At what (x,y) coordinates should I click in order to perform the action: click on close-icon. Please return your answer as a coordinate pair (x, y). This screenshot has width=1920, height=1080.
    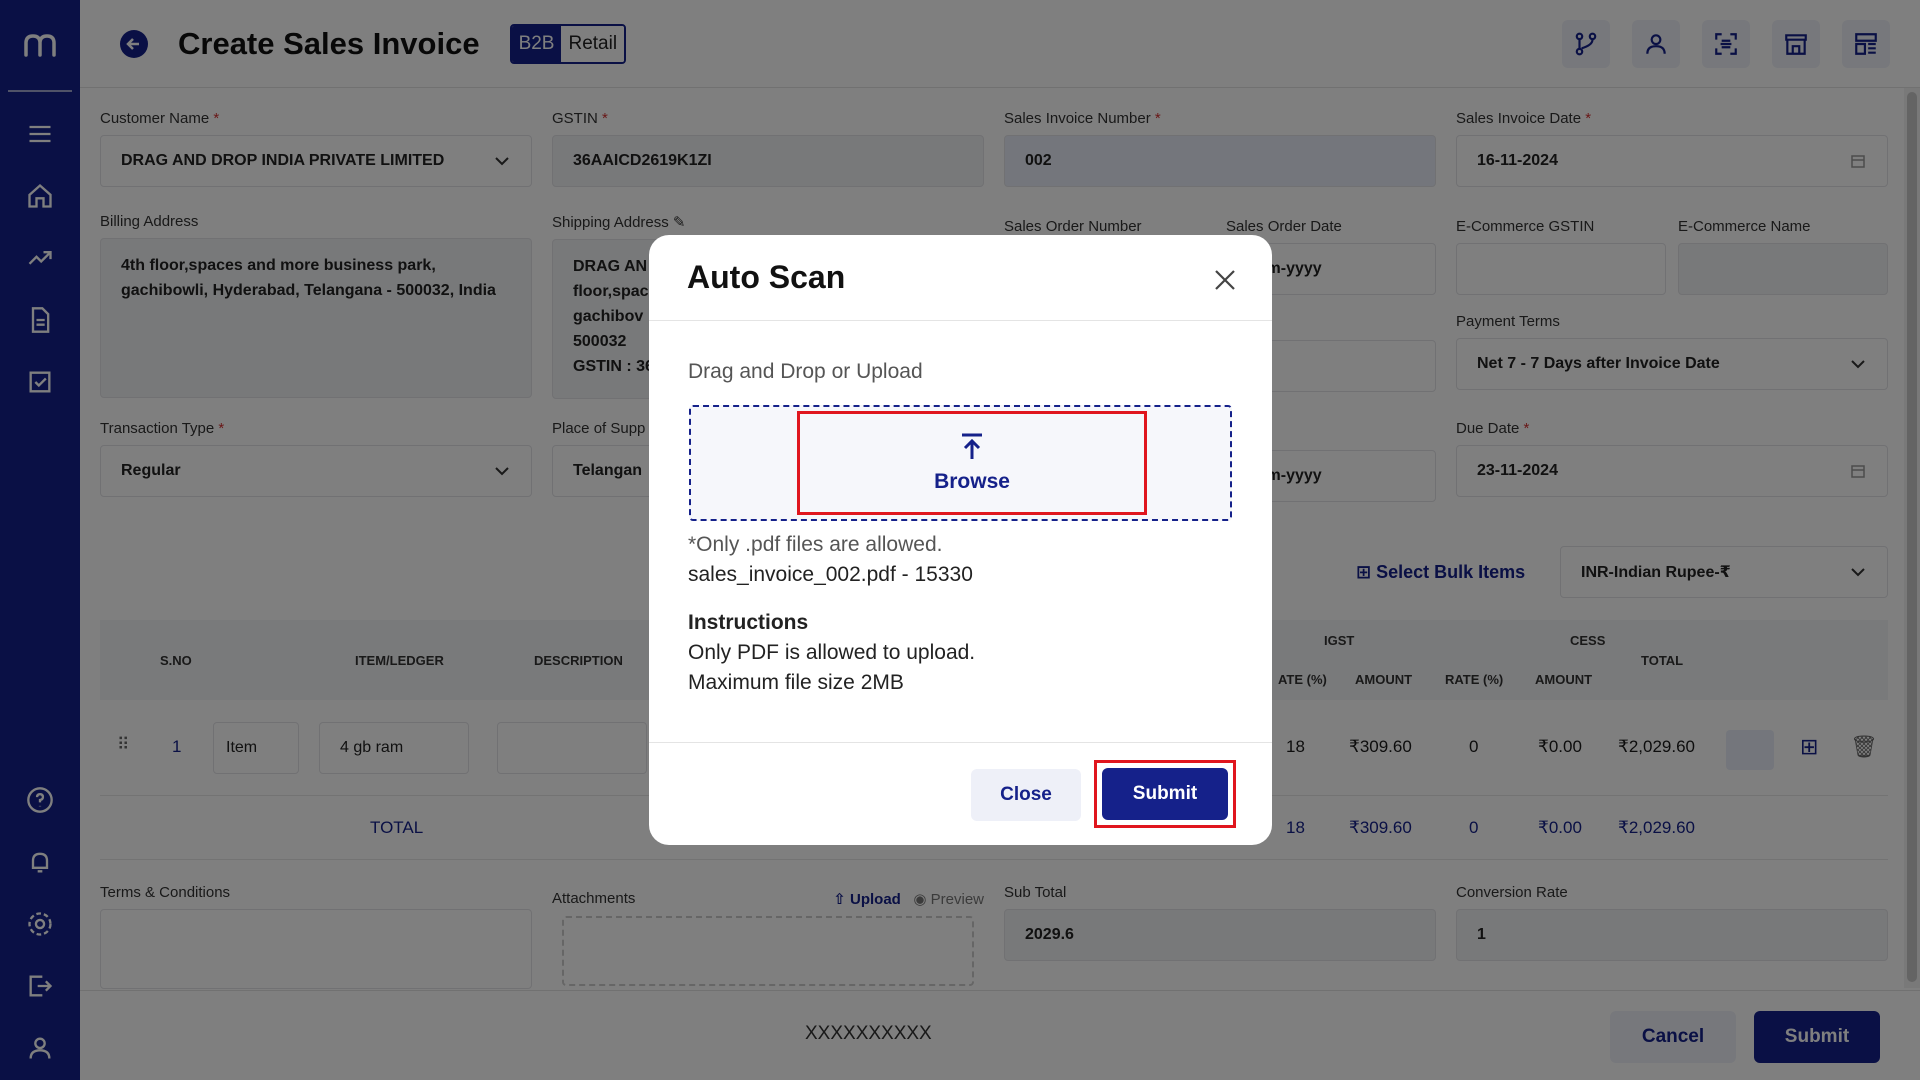
    Looking at the image, I should click on (1225, 280).